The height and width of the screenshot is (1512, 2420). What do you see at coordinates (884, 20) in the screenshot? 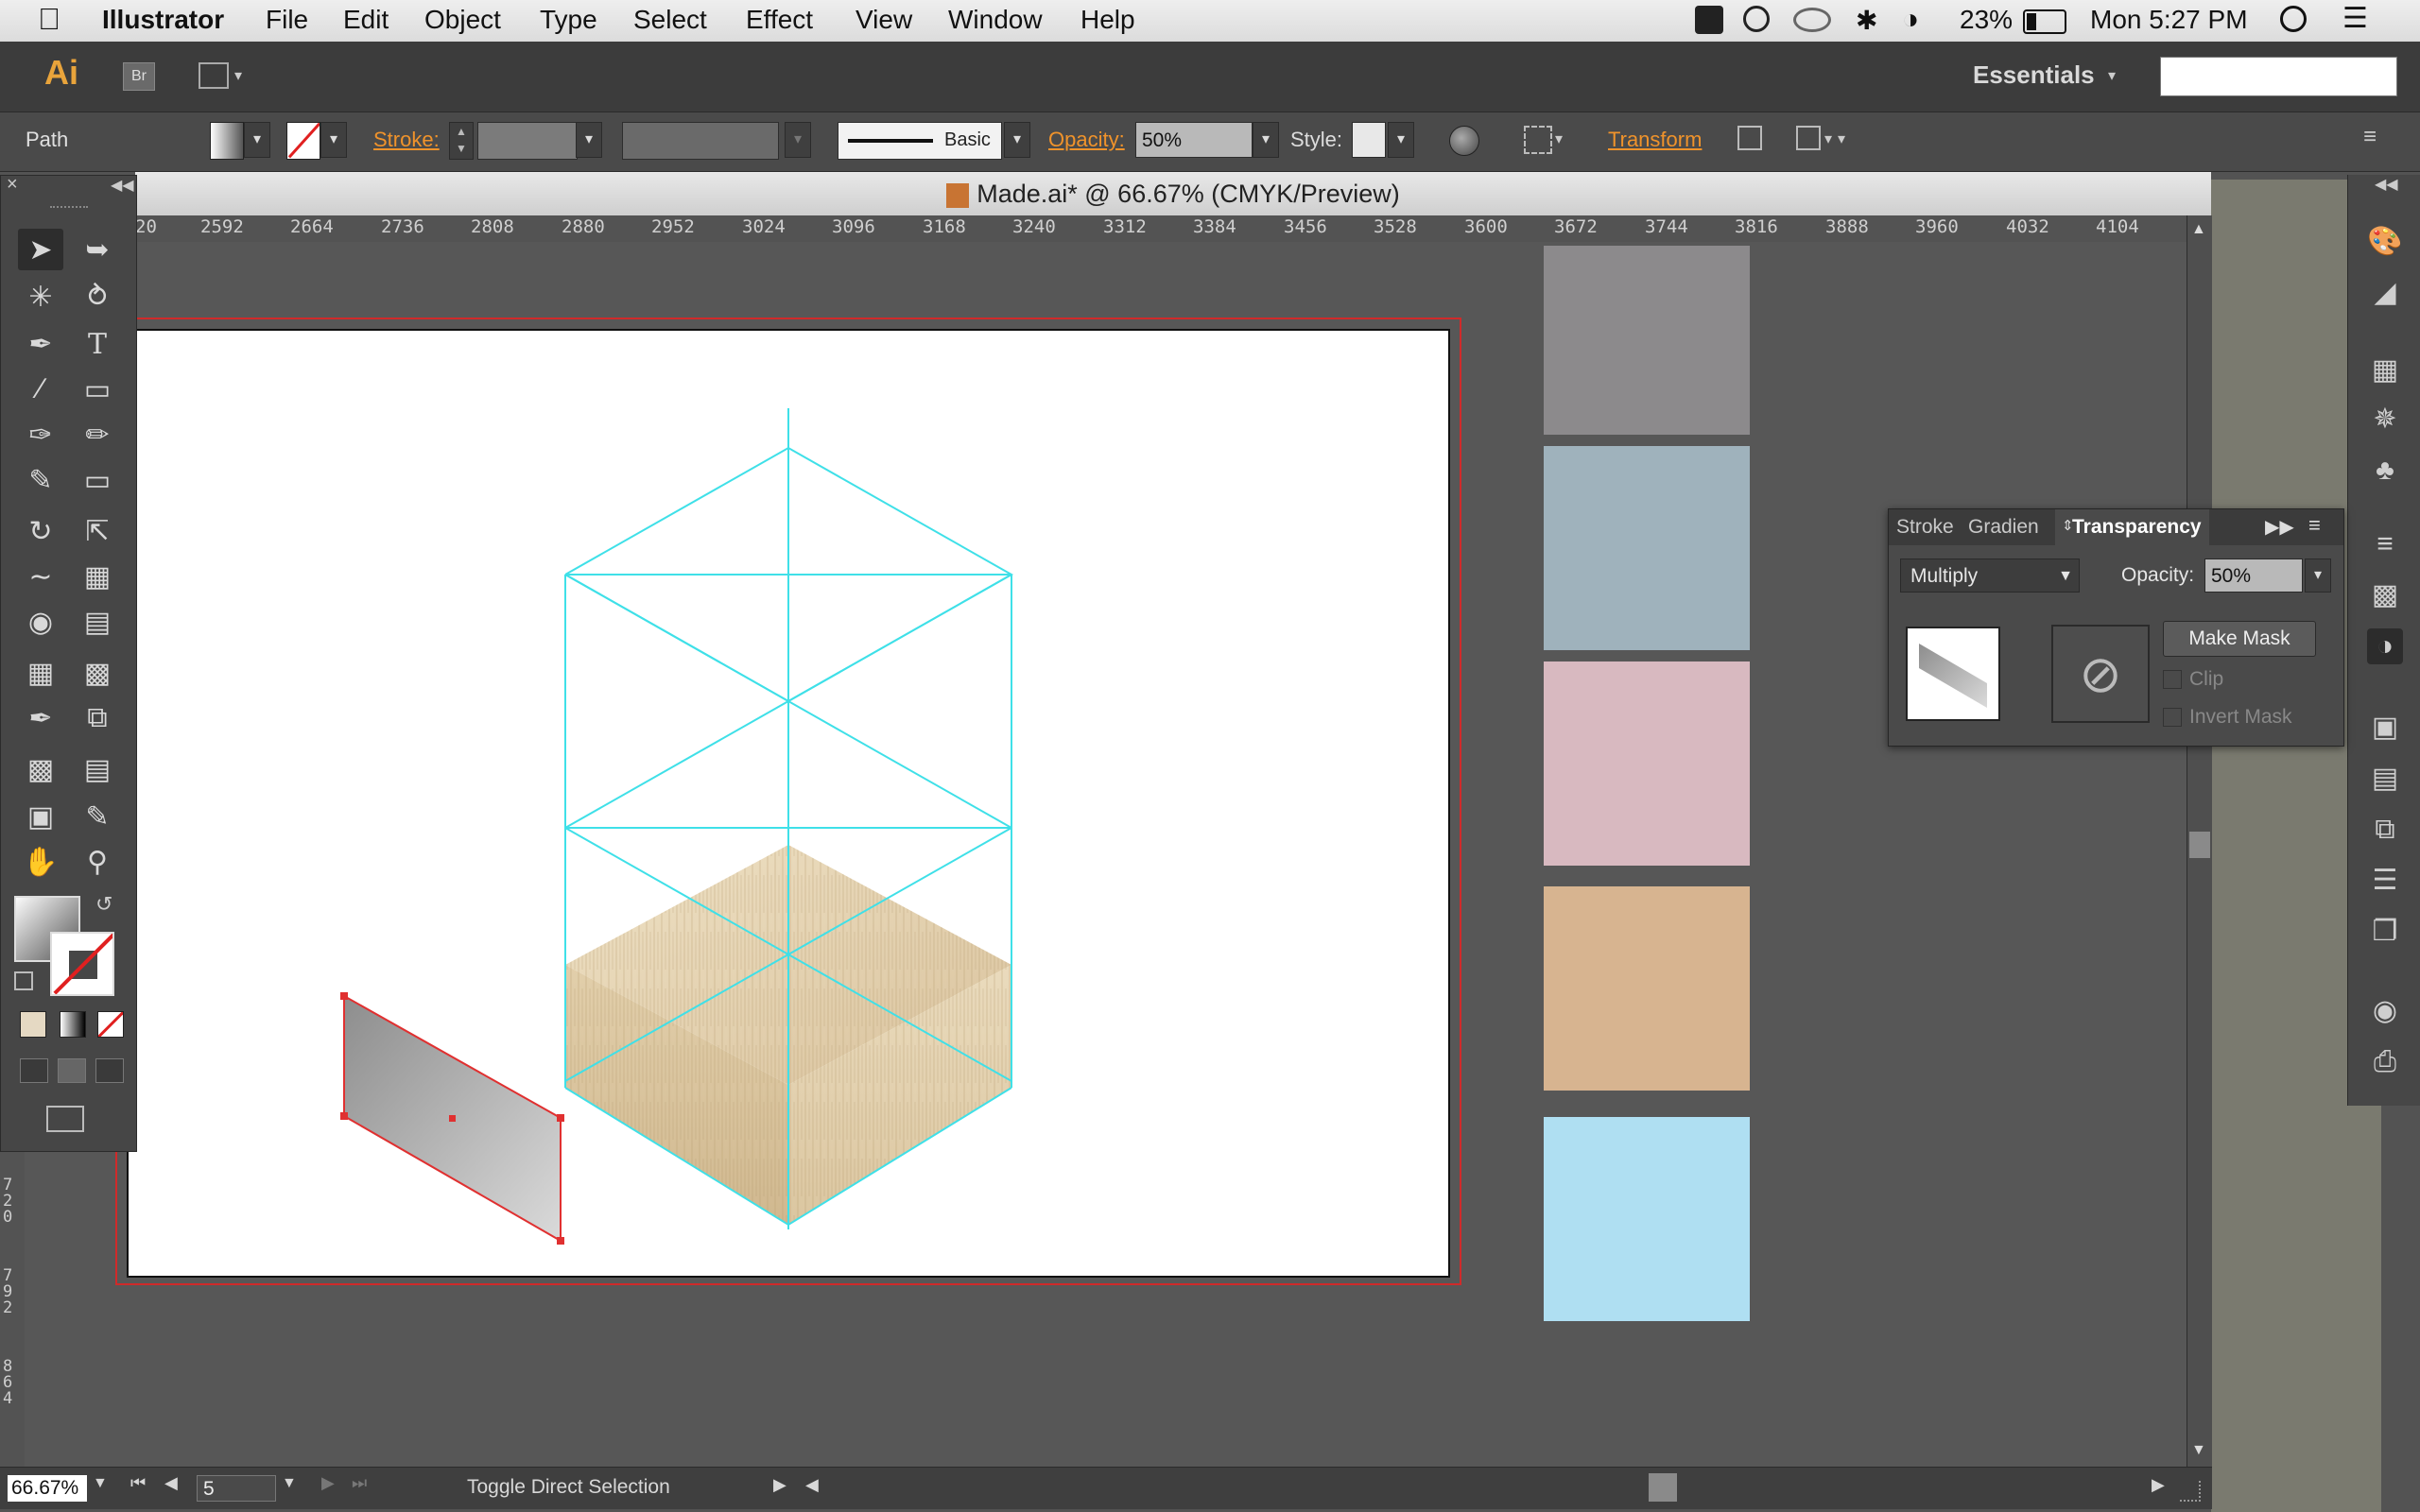
I see `menu-view: View` at bounding box center [884, 20].